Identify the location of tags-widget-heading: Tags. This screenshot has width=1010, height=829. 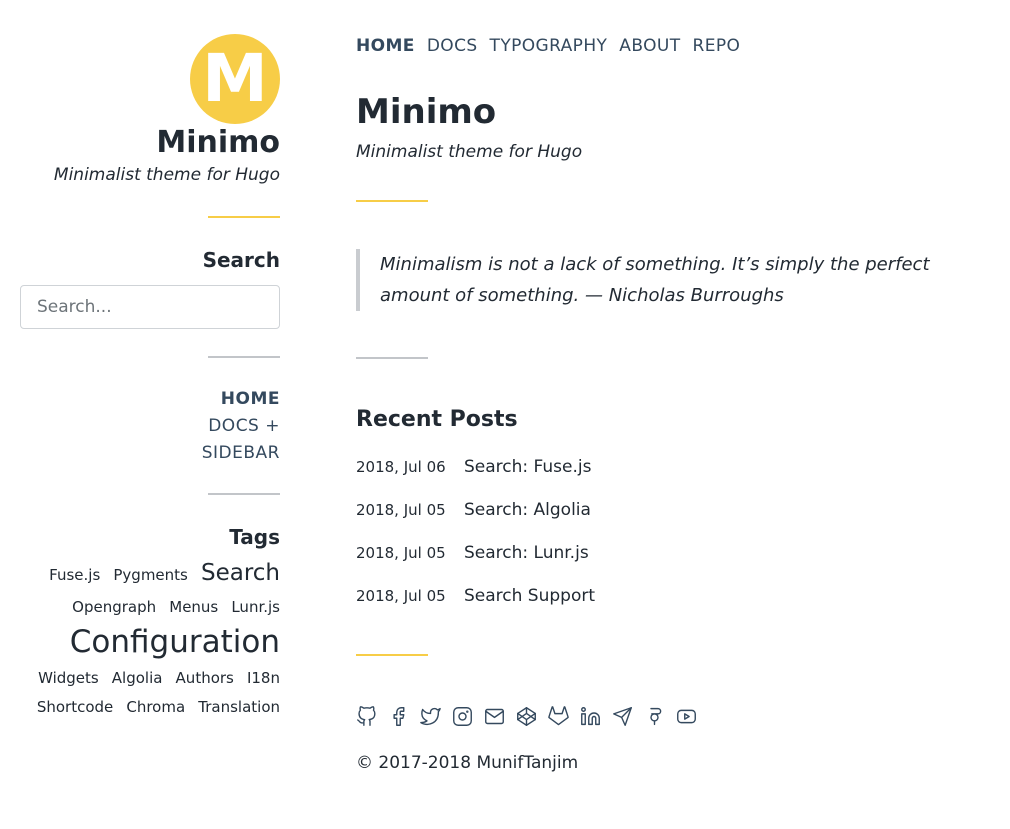
(254, 537).